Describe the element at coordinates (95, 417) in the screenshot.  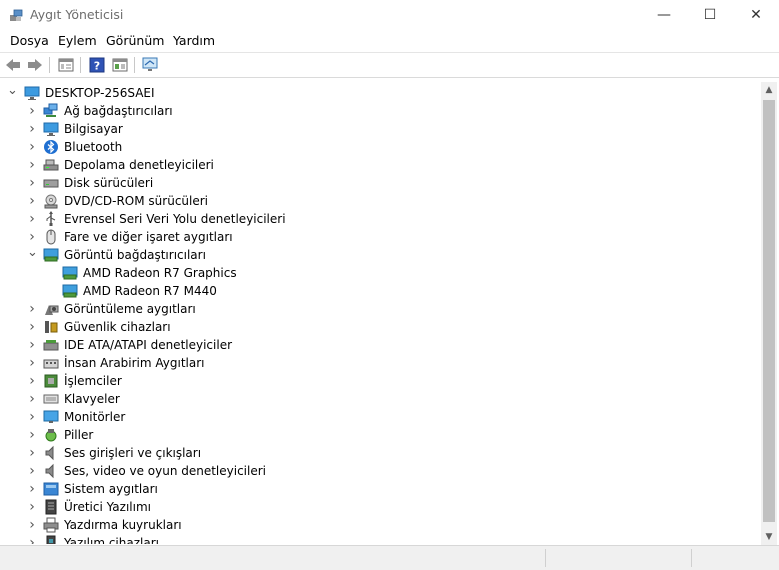
I see `tree-item-label: Monitörler` at that location.